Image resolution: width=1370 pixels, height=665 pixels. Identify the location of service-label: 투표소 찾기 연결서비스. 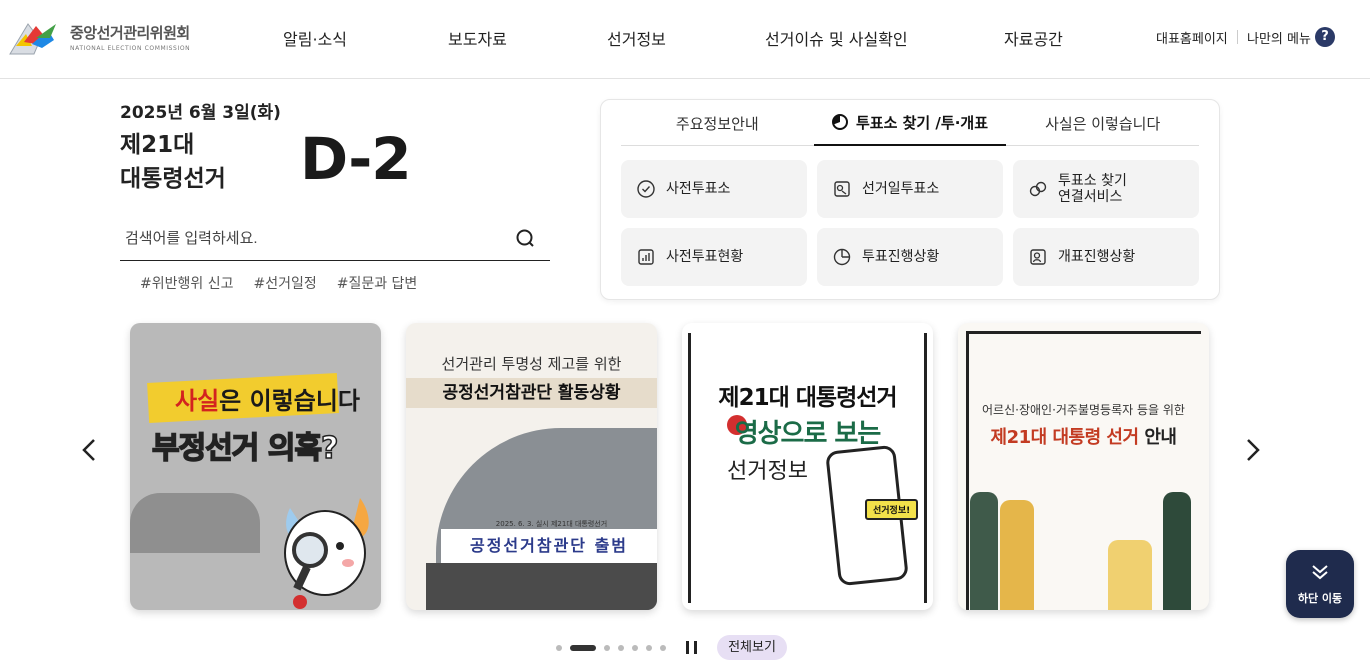
(1092, 189).